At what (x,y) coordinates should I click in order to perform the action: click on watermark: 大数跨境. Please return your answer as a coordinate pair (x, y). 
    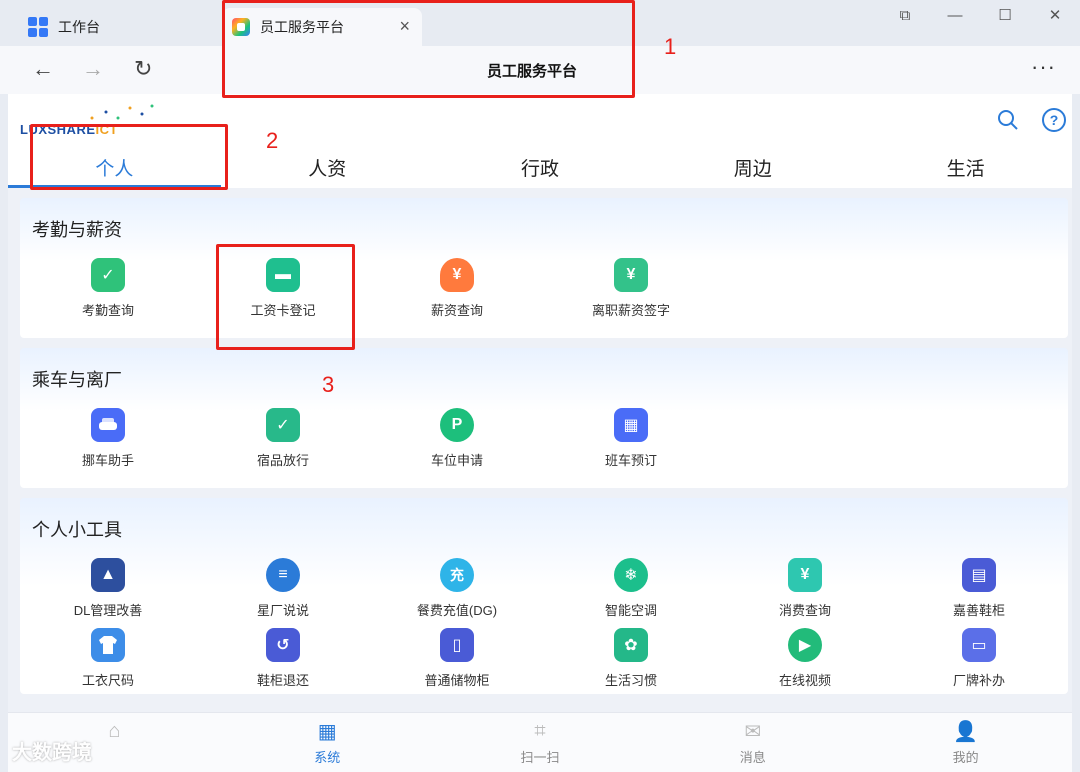
    Looking at the image, I should click on (52, 753).